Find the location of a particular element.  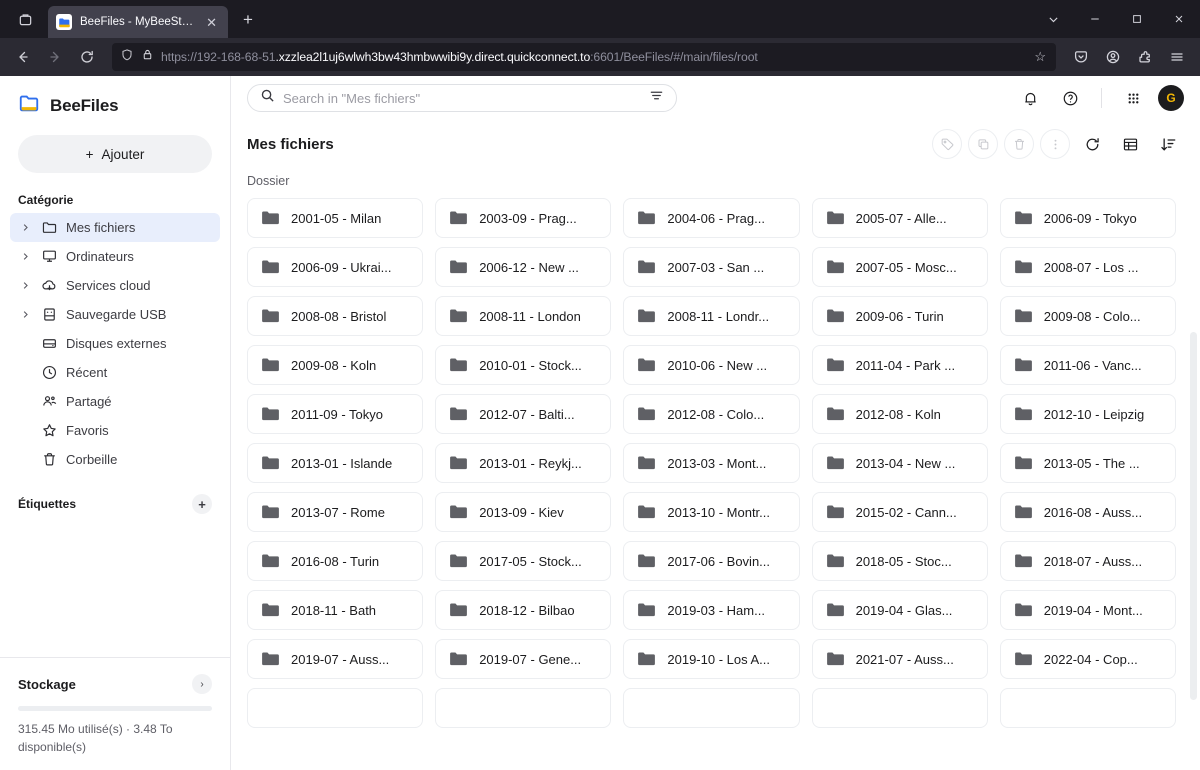

folder-card: 2018-12 - Bilbao is located at coordinates (523, 610).